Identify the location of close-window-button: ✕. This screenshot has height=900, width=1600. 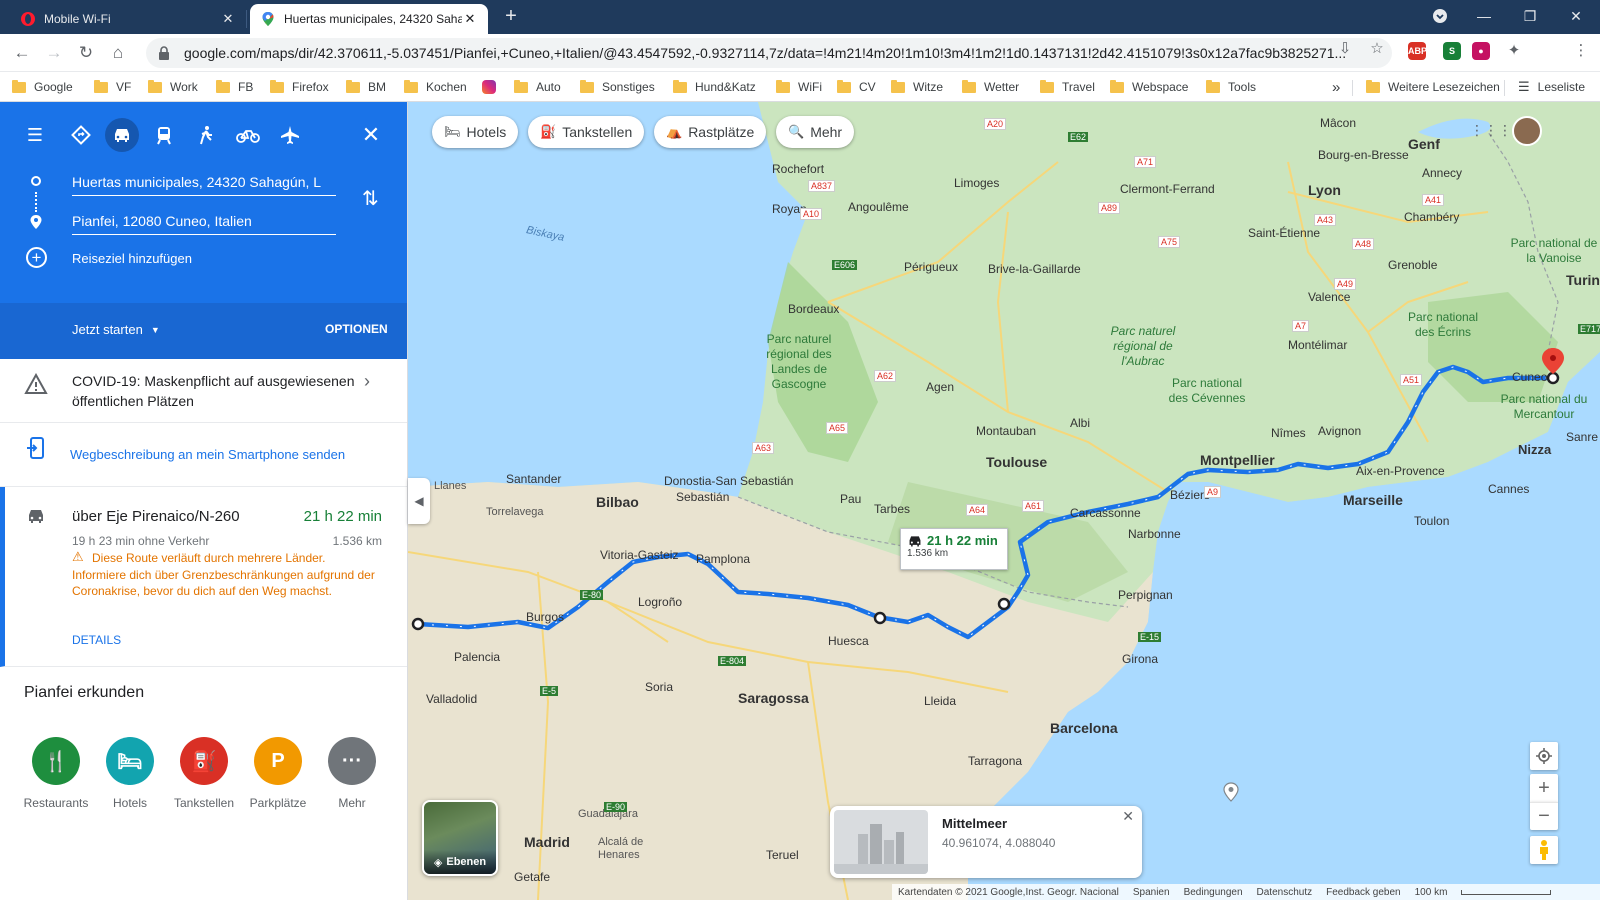
(1576, 16).